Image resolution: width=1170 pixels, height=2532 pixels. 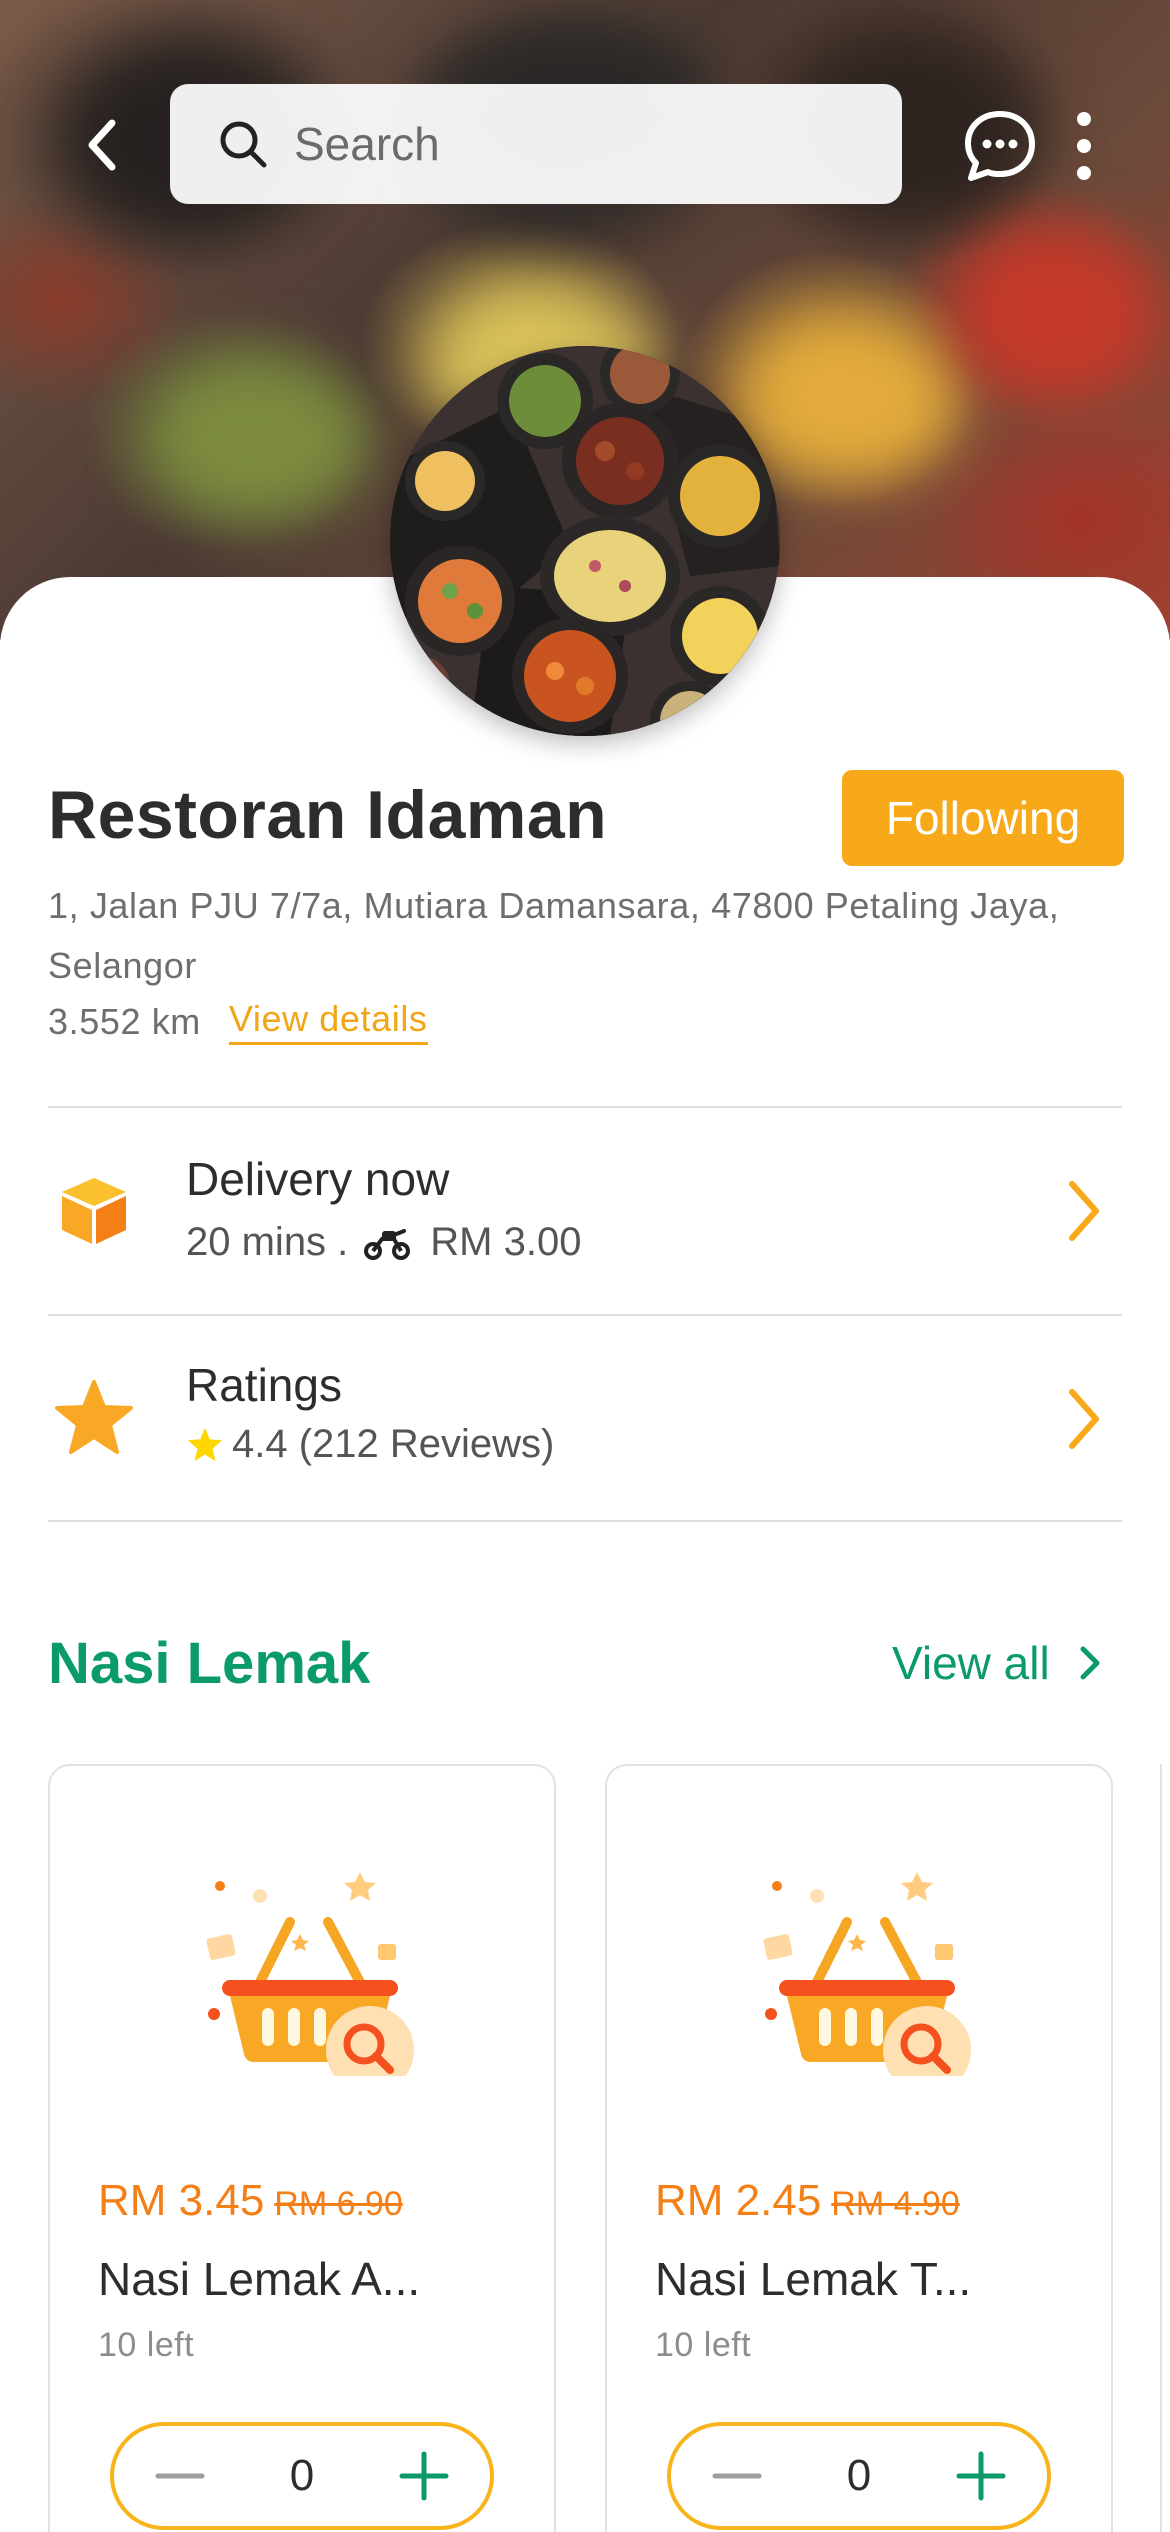 I want to click on search-input, so click(x=574, y=144).